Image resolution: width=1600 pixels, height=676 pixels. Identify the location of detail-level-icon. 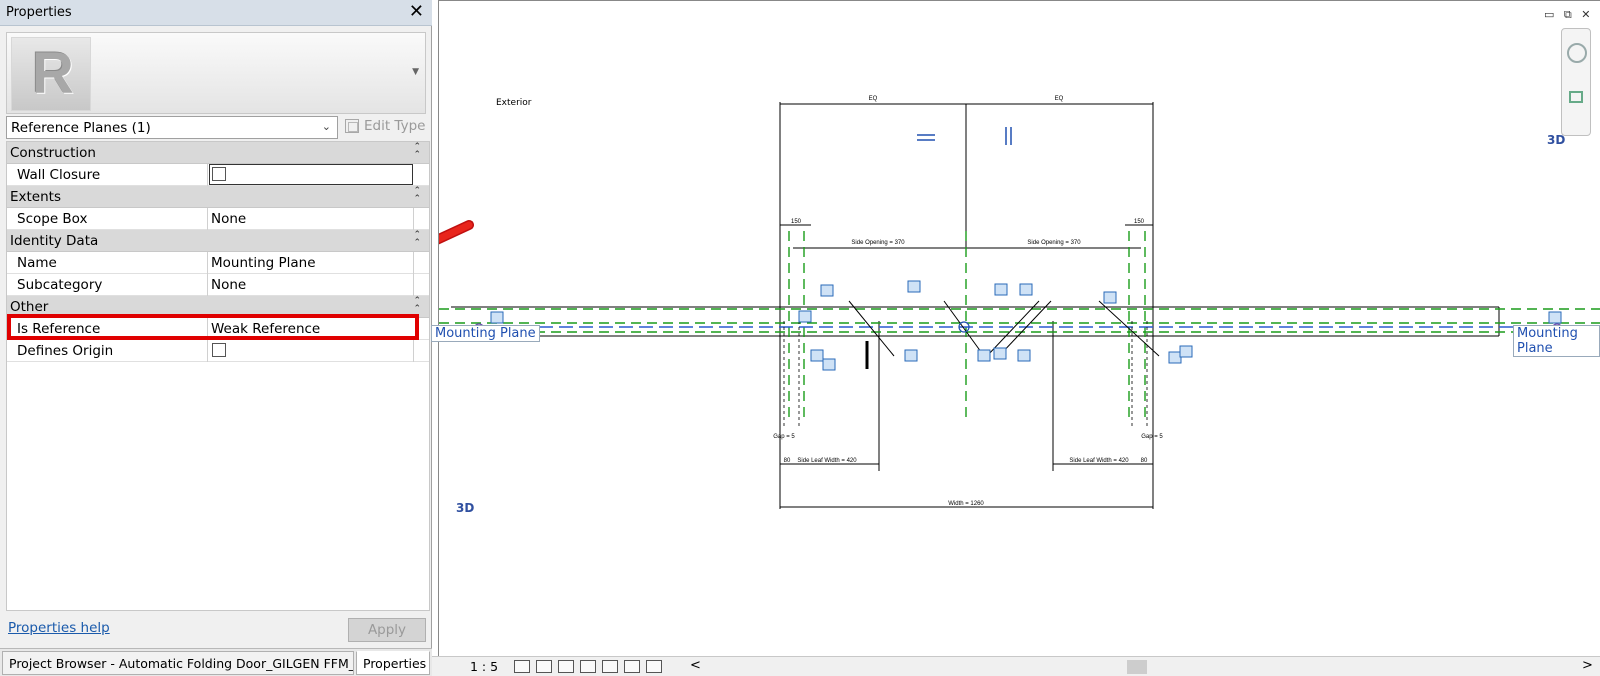
(522, 666).